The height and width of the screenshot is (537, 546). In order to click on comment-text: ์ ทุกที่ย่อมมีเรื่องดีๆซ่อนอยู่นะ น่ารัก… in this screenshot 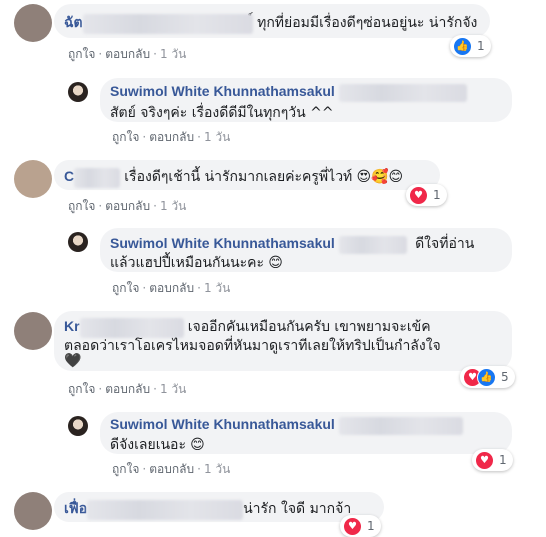, I will do `click(365, 23)`.